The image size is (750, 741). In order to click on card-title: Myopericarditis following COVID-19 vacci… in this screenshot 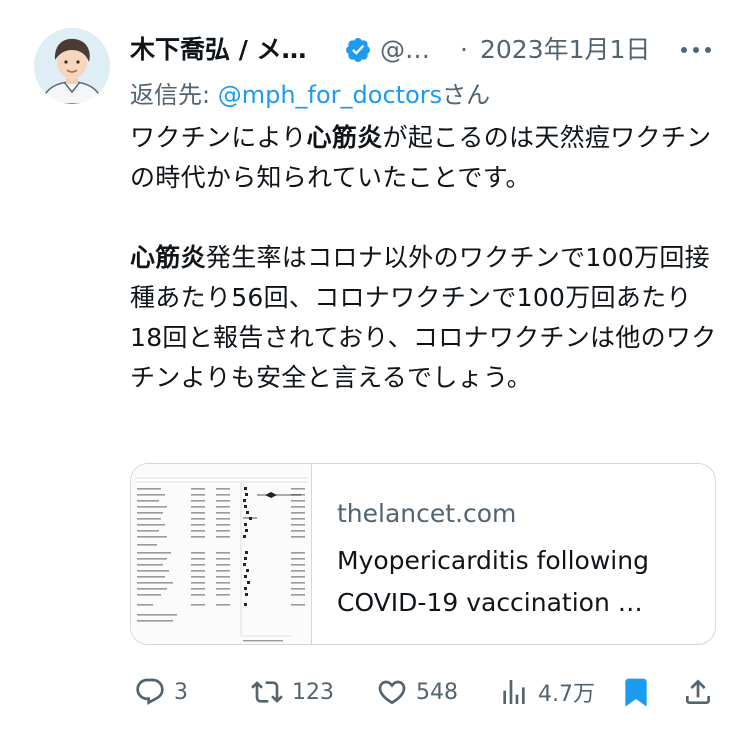, I will do `click(493, 581)`.